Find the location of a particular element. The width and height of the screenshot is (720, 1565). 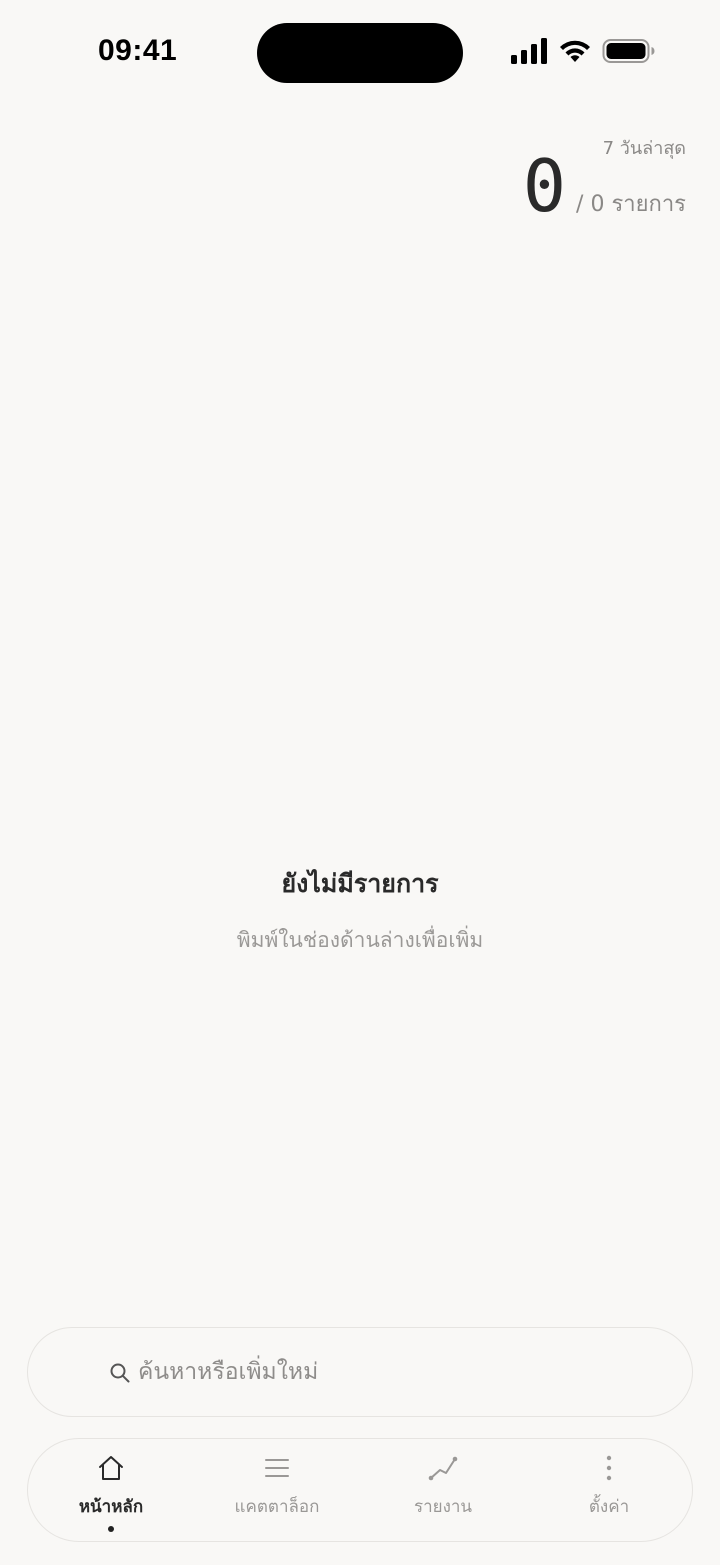

tab-reports: รายงาน is located at coordinates (443, 1491).